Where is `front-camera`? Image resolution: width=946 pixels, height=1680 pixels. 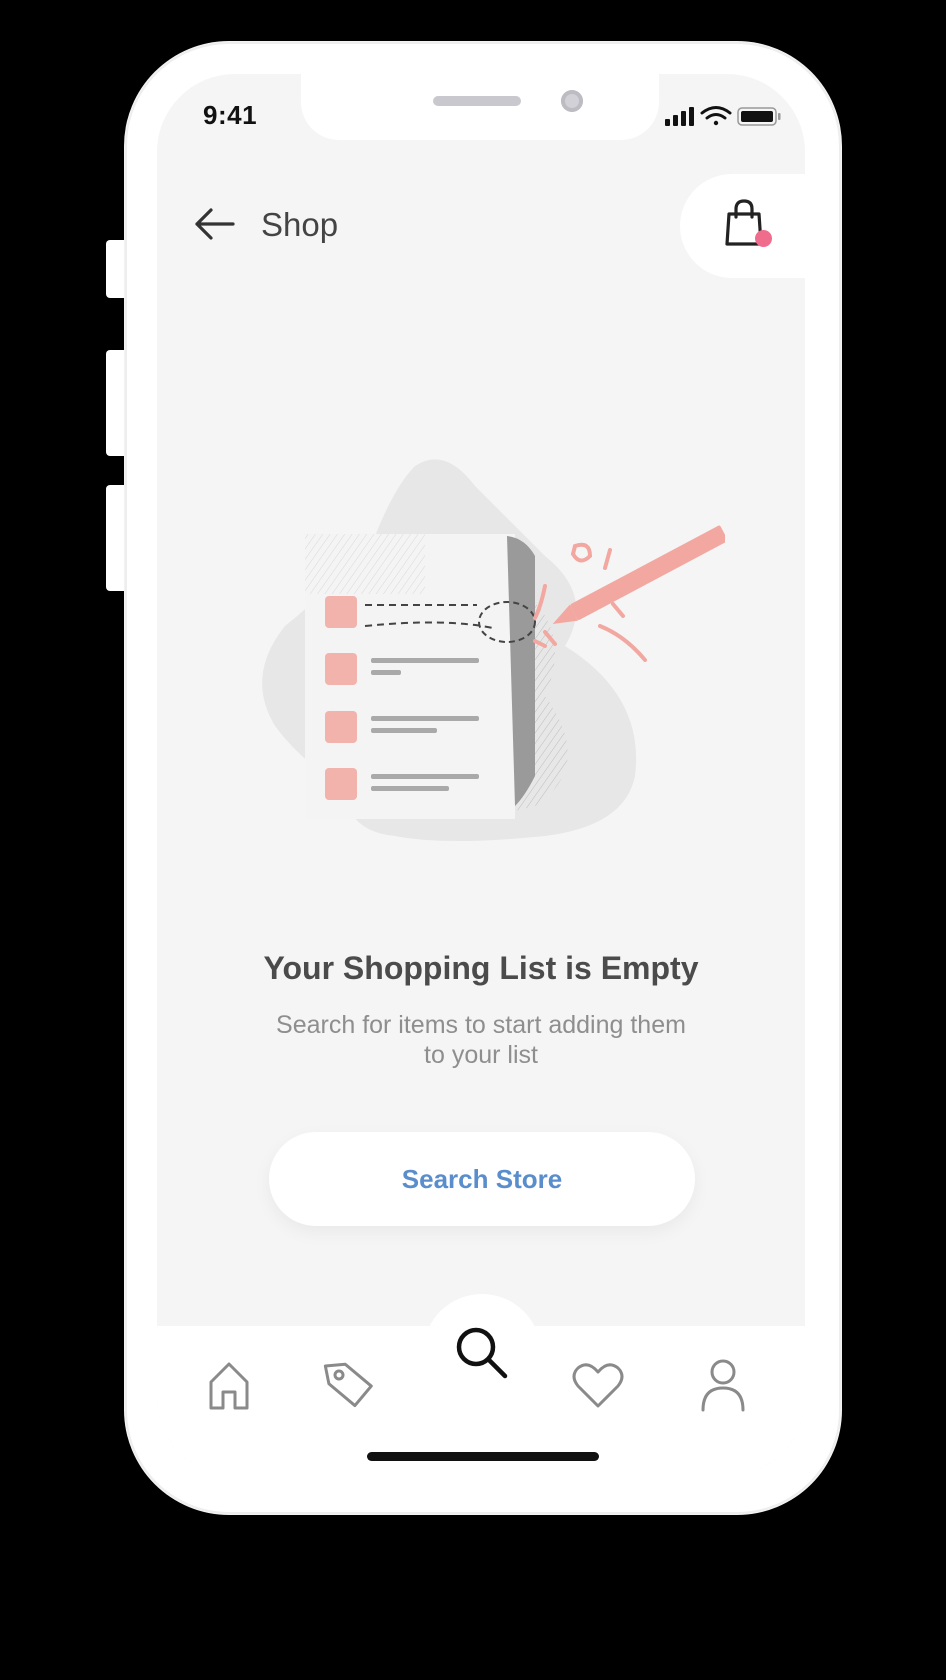 front-camera is located at coordinates (572, 101).